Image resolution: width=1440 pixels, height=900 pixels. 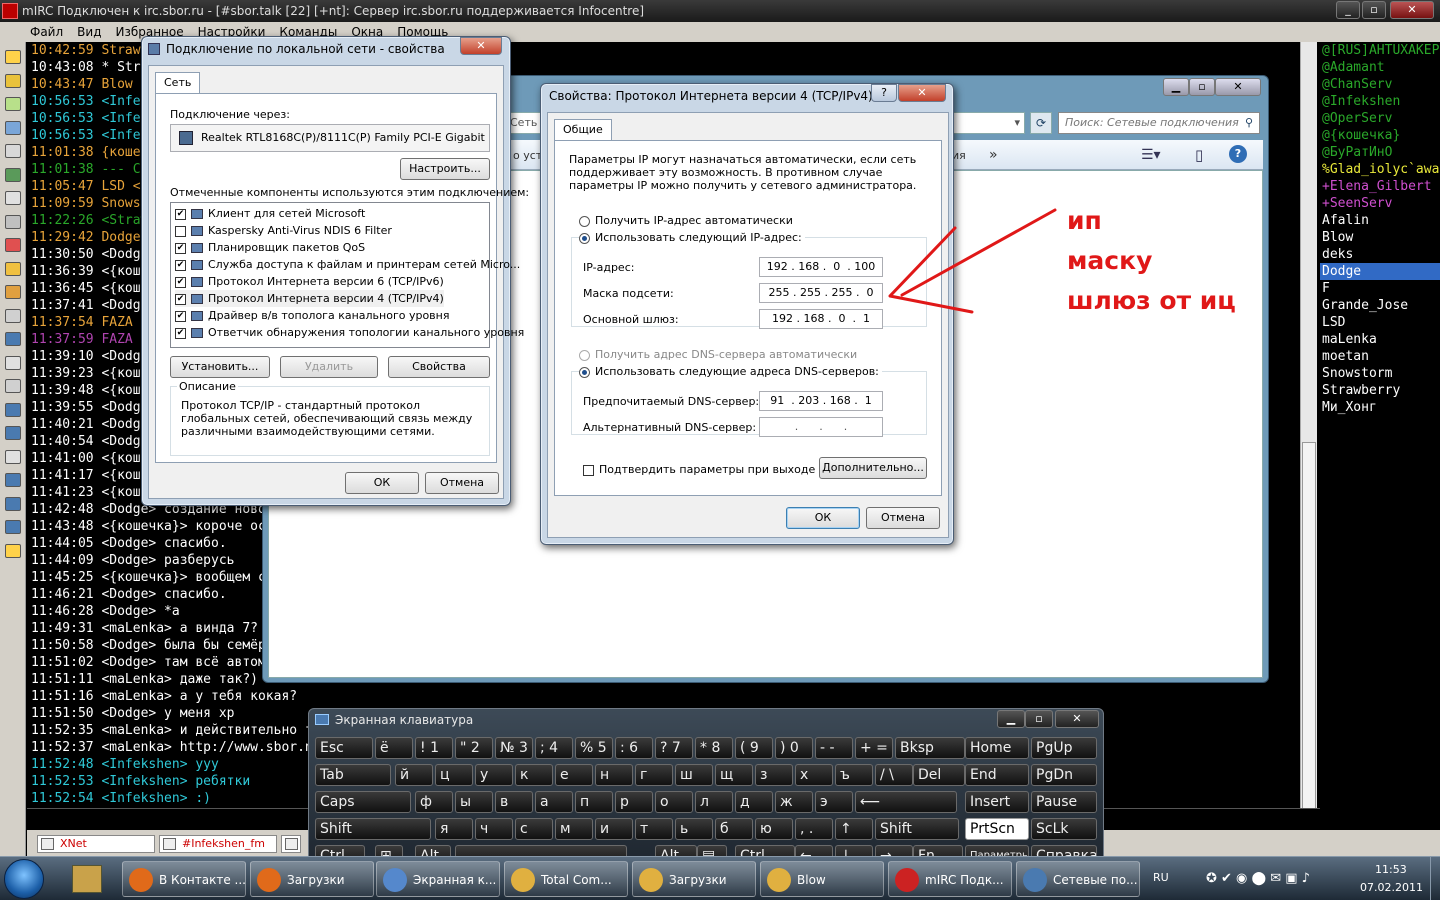 What do you see at coordinates (373, 829) in the screenshot?
I see `key-shift: Shift` at bounding box center [373, 829].